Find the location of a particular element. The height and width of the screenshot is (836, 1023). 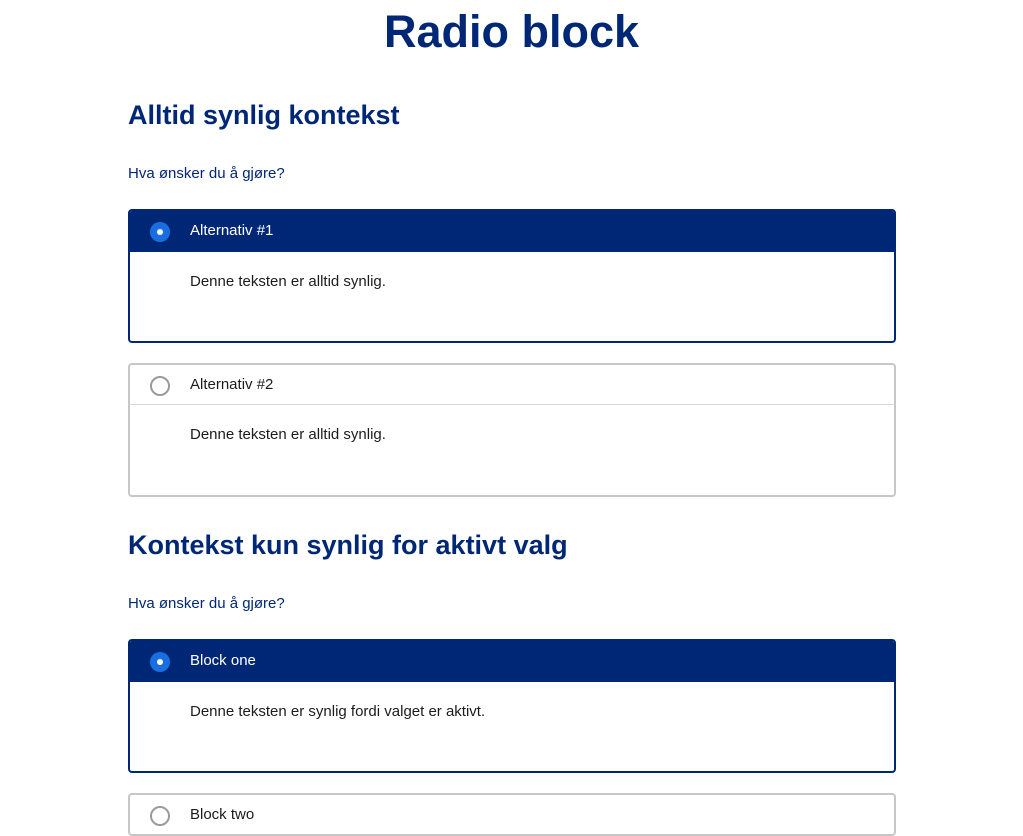

radio-block-header: Alternativ #2 is located at coordinates (512, 385).